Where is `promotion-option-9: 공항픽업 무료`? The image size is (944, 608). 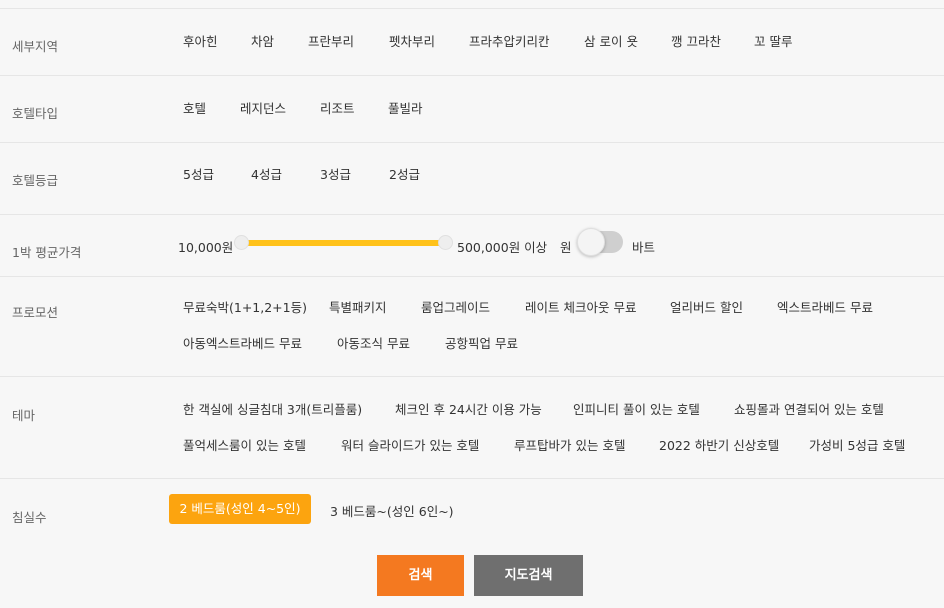 promotion-option-9: 공항픽업 무료 is located at coordinates (481, 342).